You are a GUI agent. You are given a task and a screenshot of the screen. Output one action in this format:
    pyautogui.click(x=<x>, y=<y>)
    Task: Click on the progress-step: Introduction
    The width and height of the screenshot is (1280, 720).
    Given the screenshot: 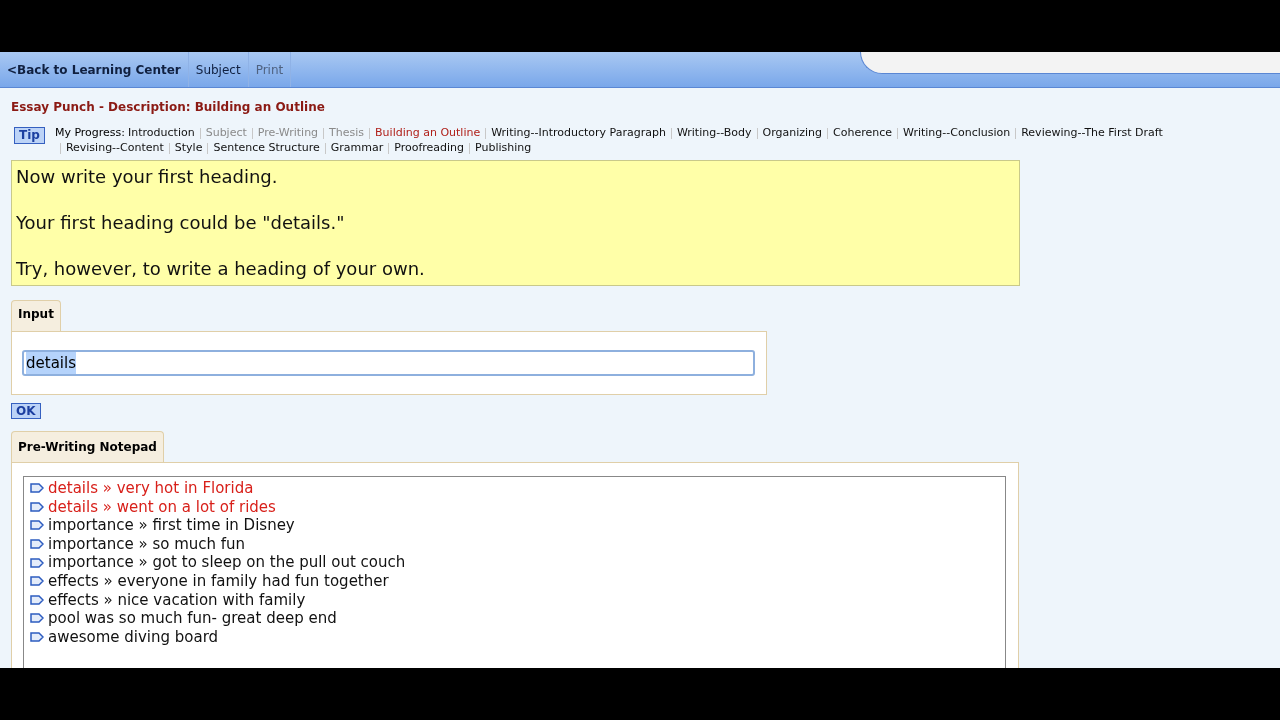 What is the action you would take?
    pyautogui.click(x=161, y=133)
    